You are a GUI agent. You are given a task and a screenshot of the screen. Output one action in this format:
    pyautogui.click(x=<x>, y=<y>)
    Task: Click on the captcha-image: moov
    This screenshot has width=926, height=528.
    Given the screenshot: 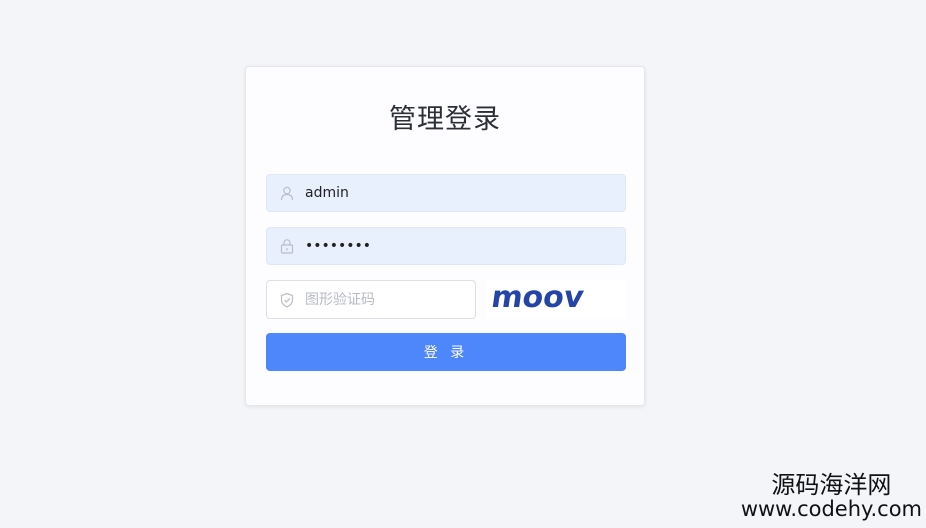 What is the action you would take?
    pyautogui.click(x=556, y=299)
    